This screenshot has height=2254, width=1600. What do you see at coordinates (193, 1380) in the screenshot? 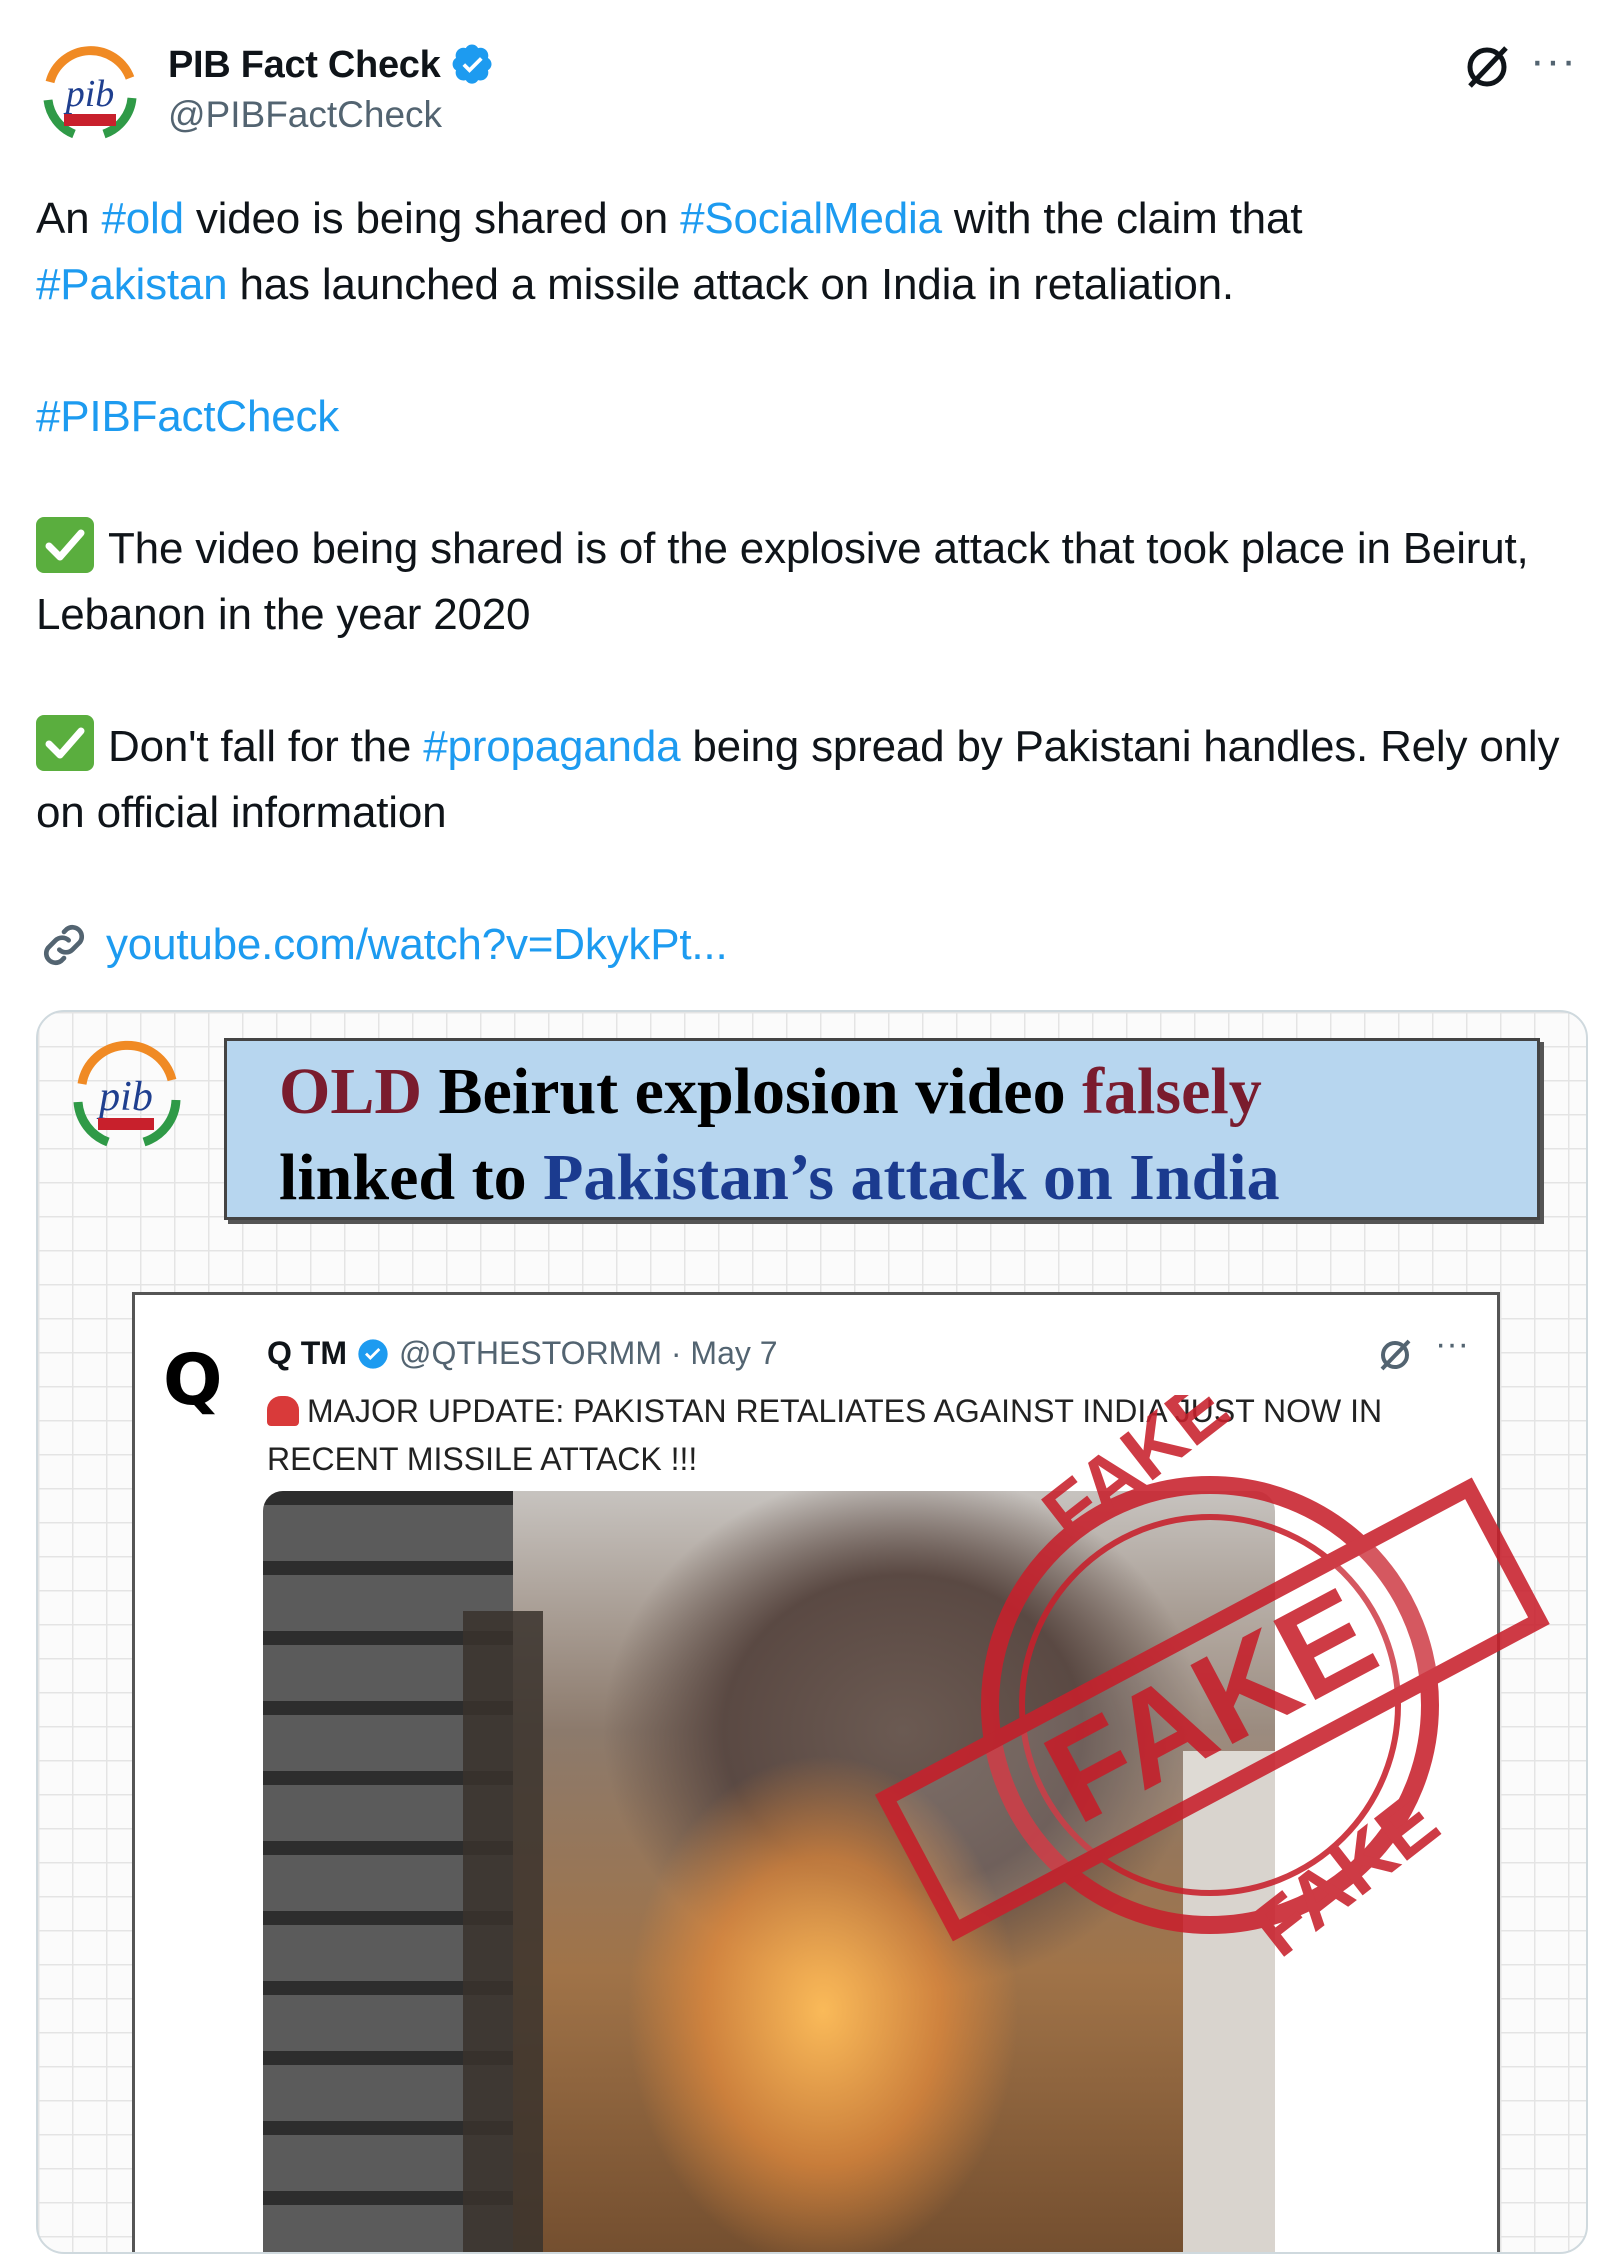
I see `q-avatar-icon: Q` at bounding box center [193, 1380].